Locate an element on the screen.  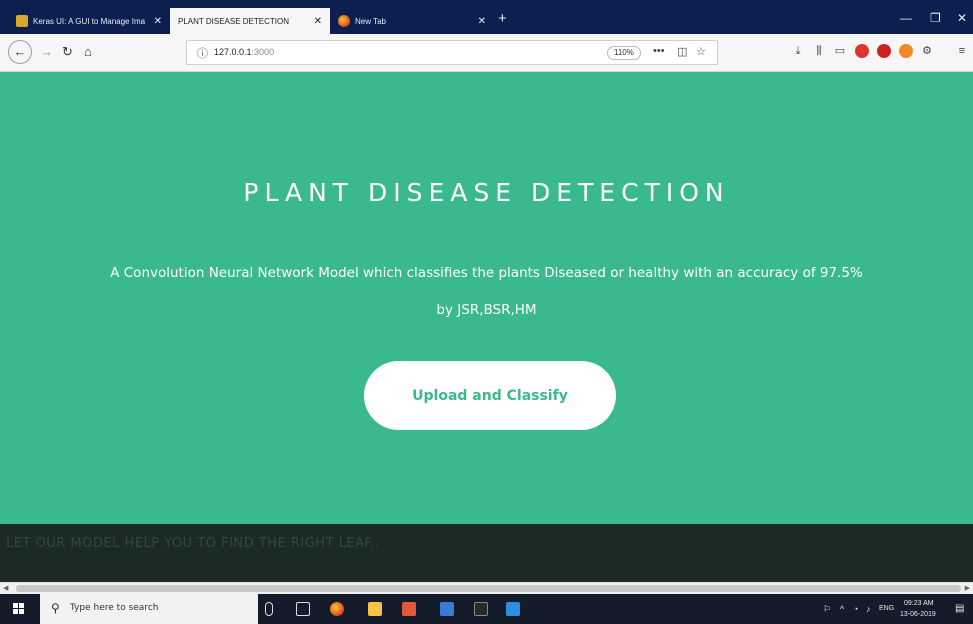
tray-network-icon: ◔ is located at coordinates (855, 609).